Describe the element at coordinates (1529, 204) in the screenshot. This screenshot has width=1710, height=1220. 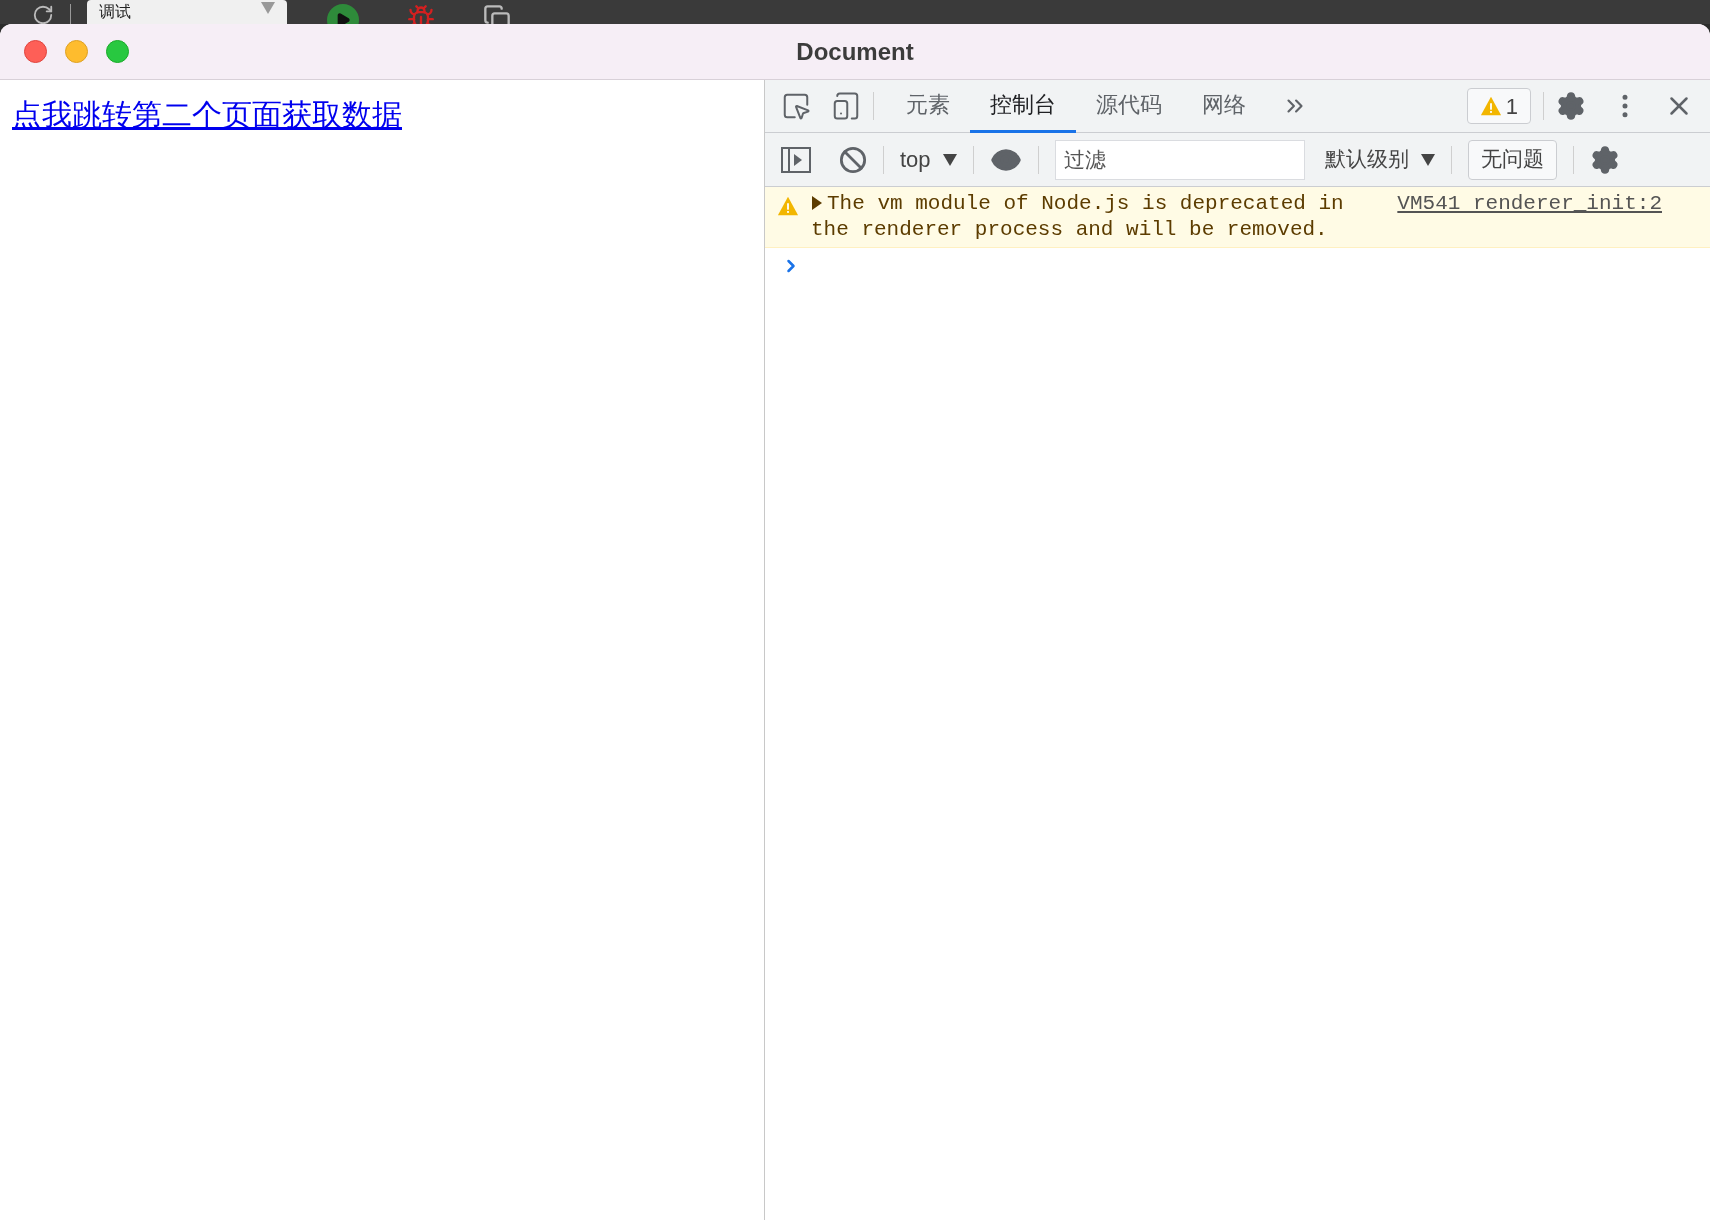
I see `source-link: VM541 renderer_init:2` at that location.